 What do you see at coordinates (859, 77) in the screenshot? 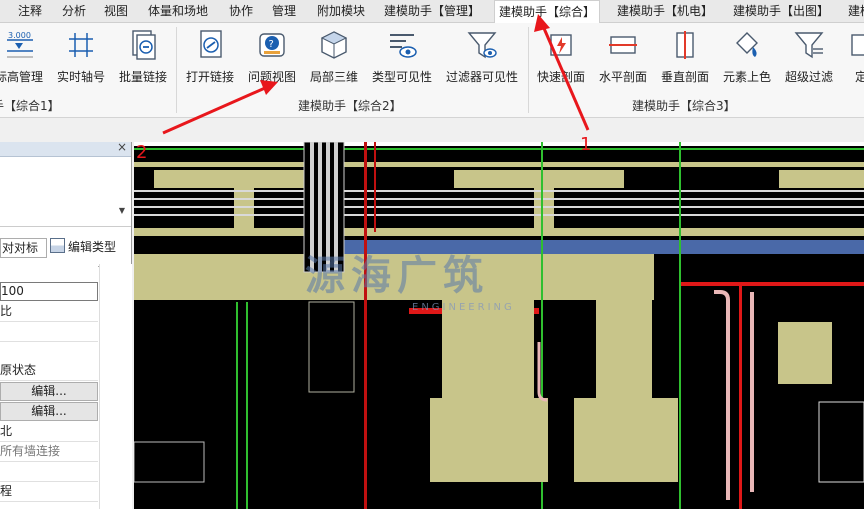
I see `partial-tool-label: 定` at bounding box center [859, 77].